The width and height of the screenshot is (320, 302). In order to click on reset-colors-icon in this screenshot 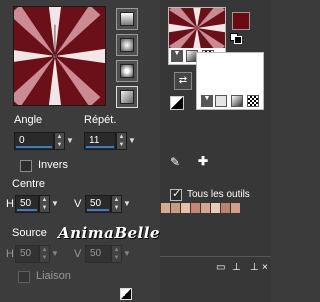, I will do `click(177, 103)`.